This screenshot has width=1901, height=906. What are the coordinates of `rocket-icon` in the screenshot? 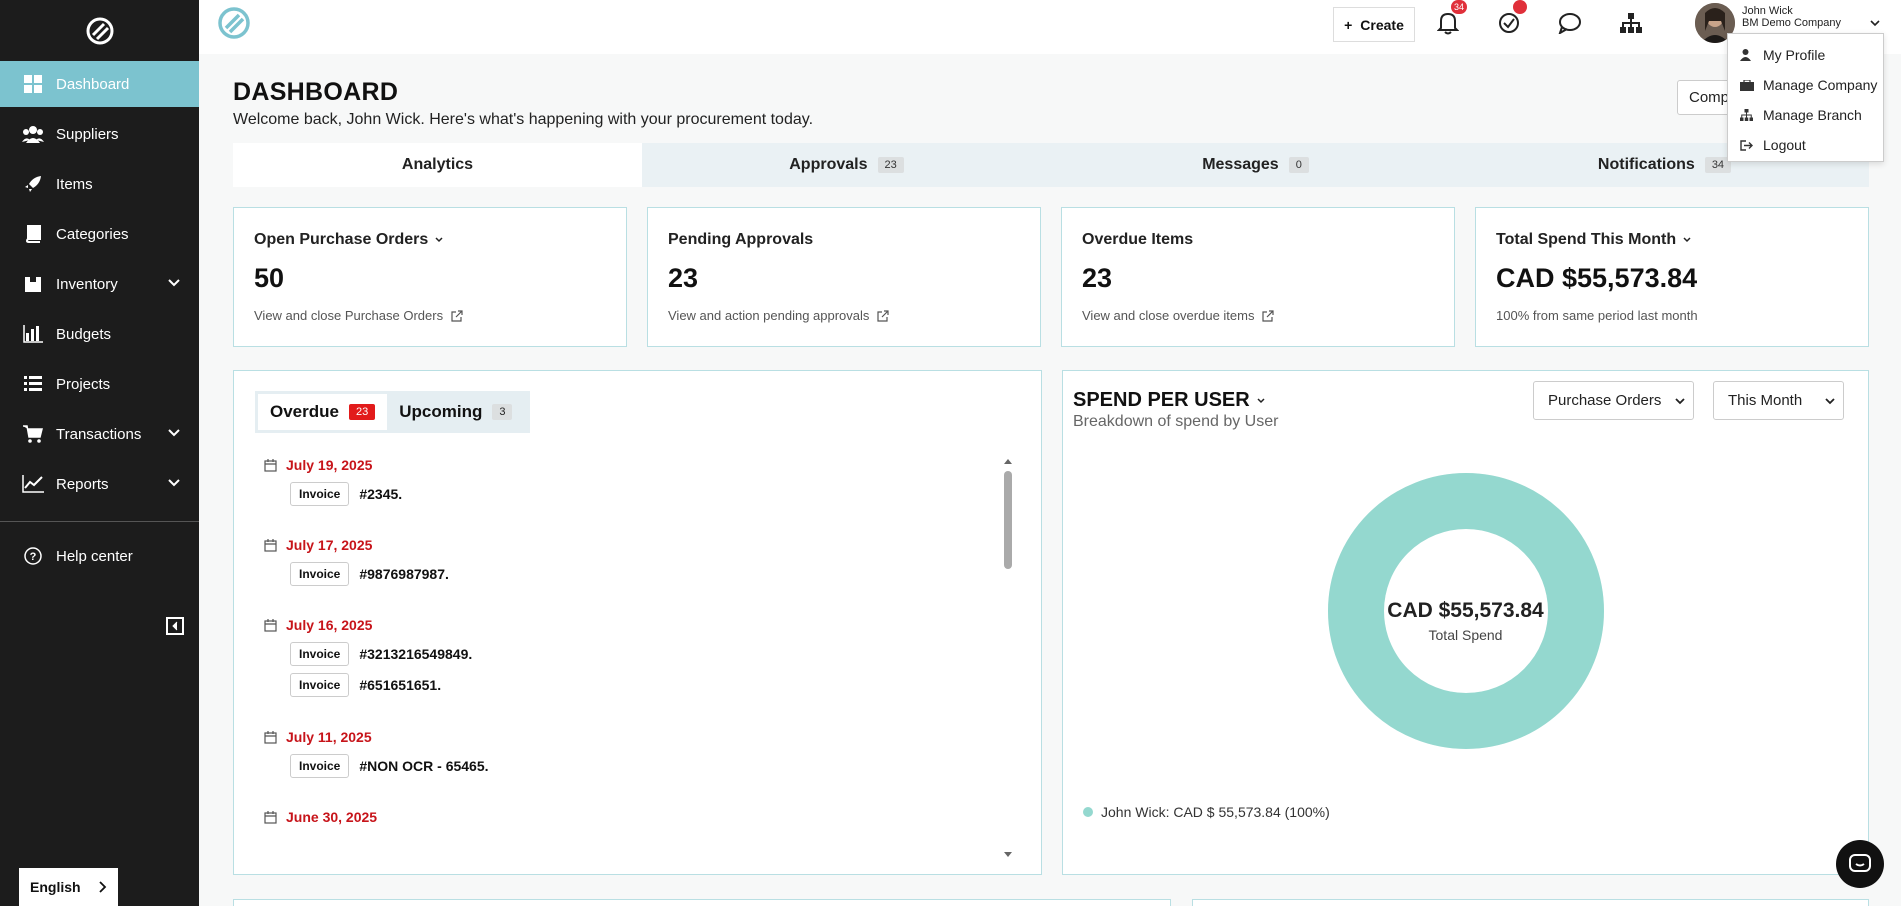 It's located at (33, 184).